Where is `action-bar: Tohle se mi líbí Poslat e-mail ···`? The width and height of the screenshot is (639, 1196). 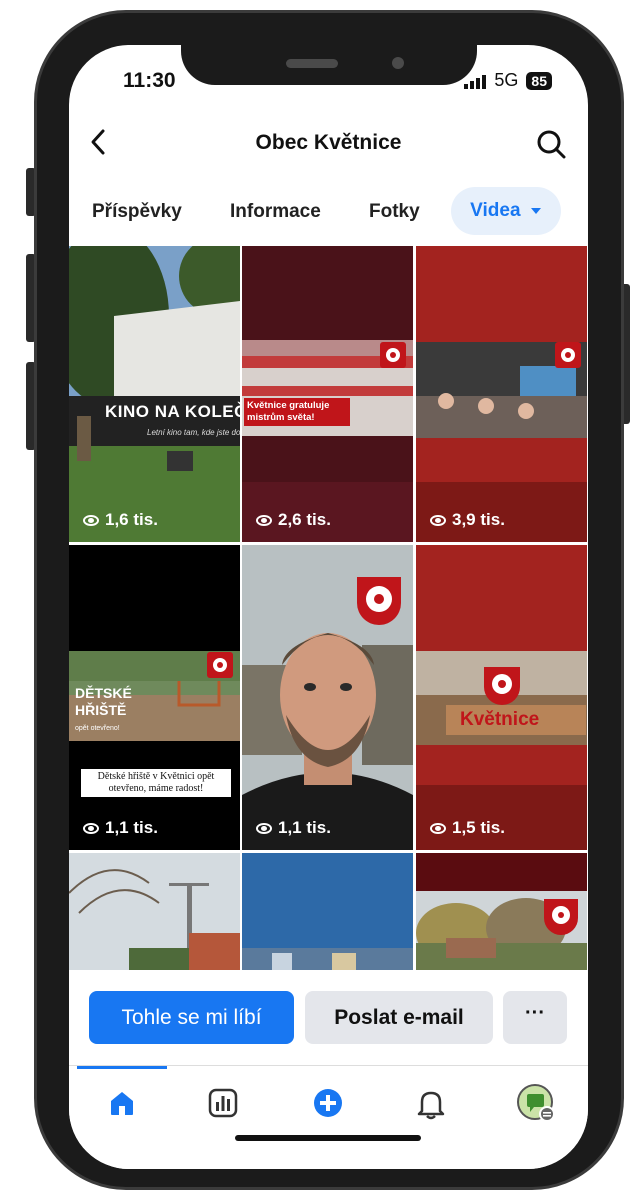
action-bar: Tohle se mi líbí Poslat e-mail ··· is located at coordinates (328, 1016).